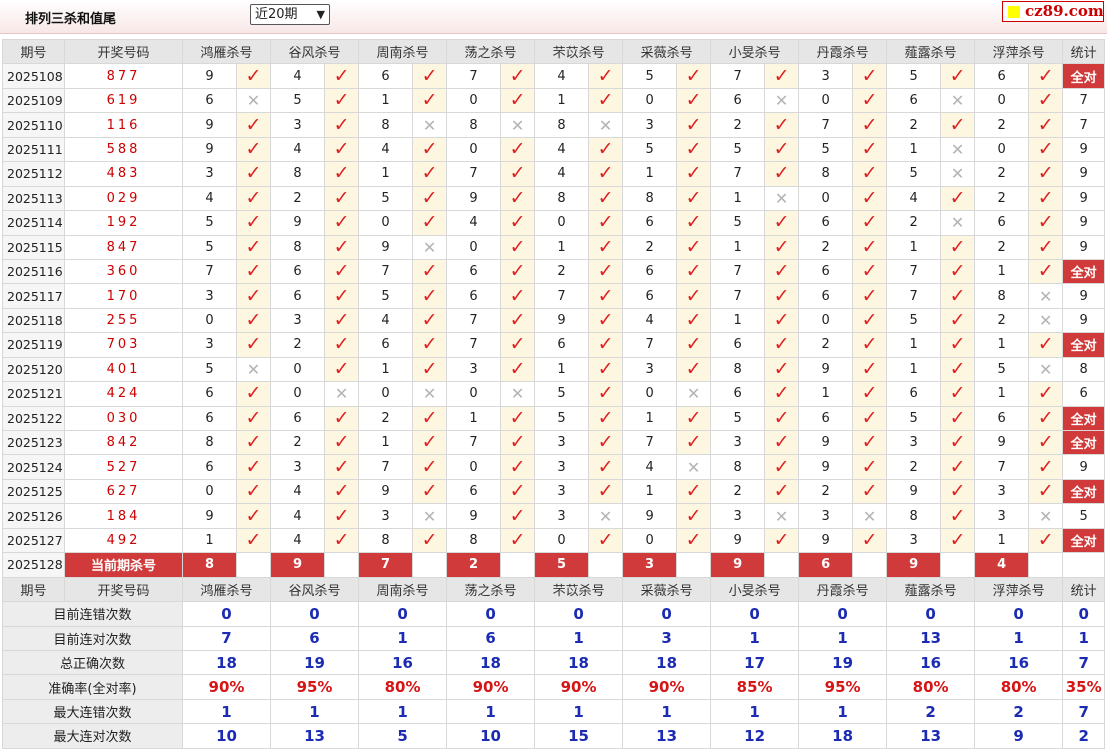  I want to click on draw-number-cell: 401, so click(123, 369).